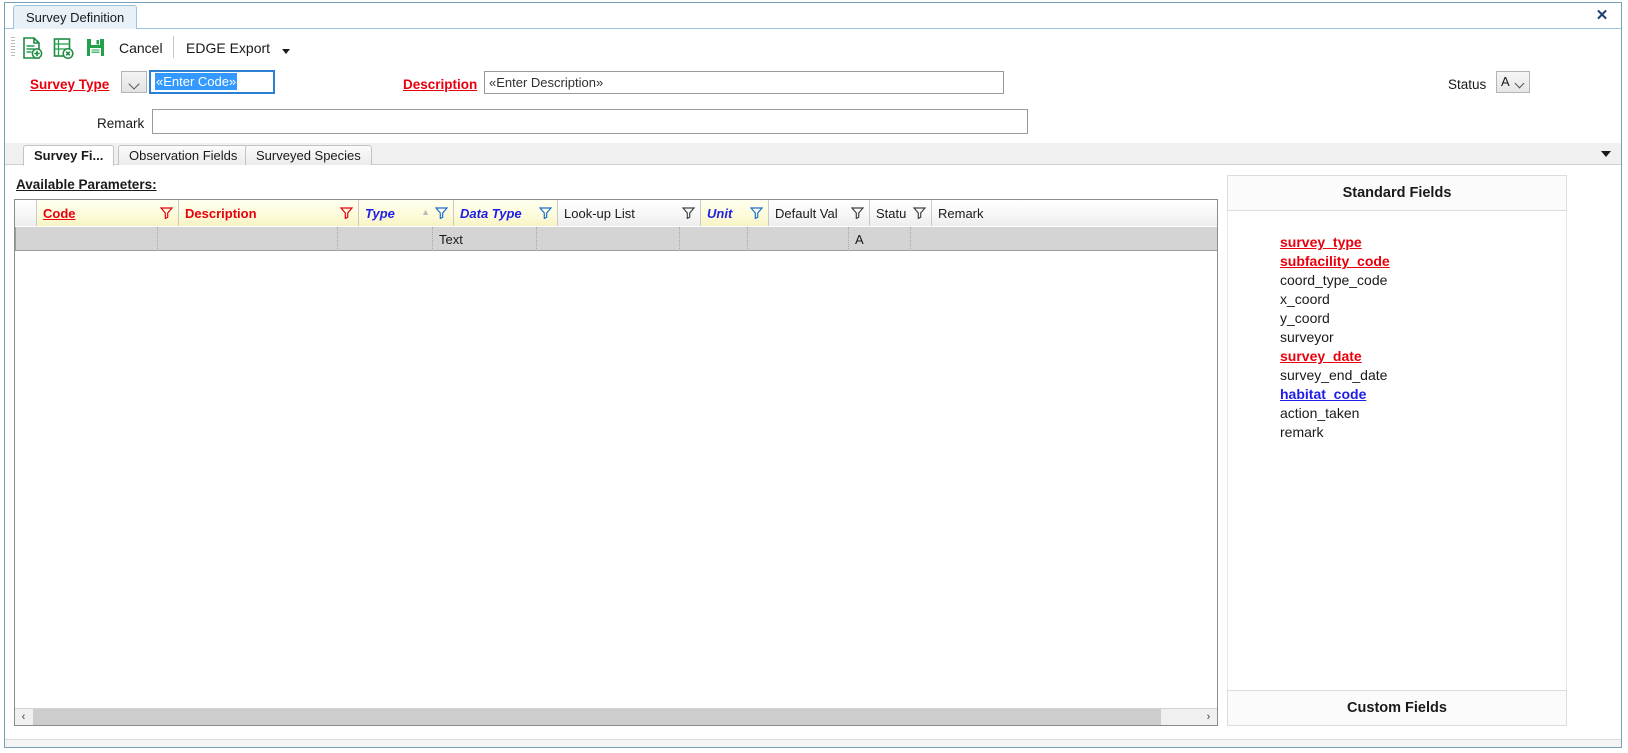 The height and width of the screenshot is (753, 1628). Describe the element at coordinates (1505, 81) in the screenshot. I see `status-value: A` at that location.